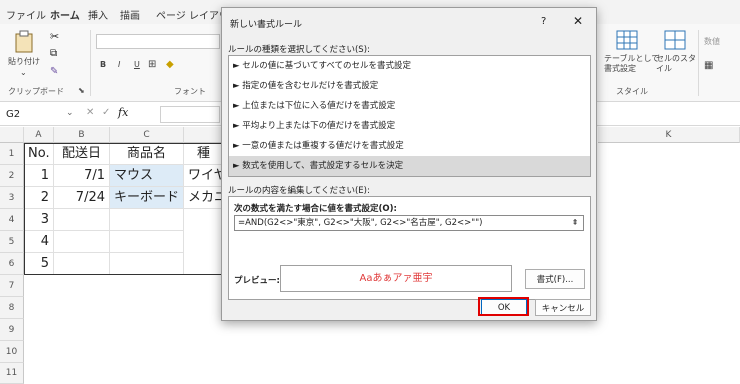  I want to click on column-header-c: C, so click(147, 135).